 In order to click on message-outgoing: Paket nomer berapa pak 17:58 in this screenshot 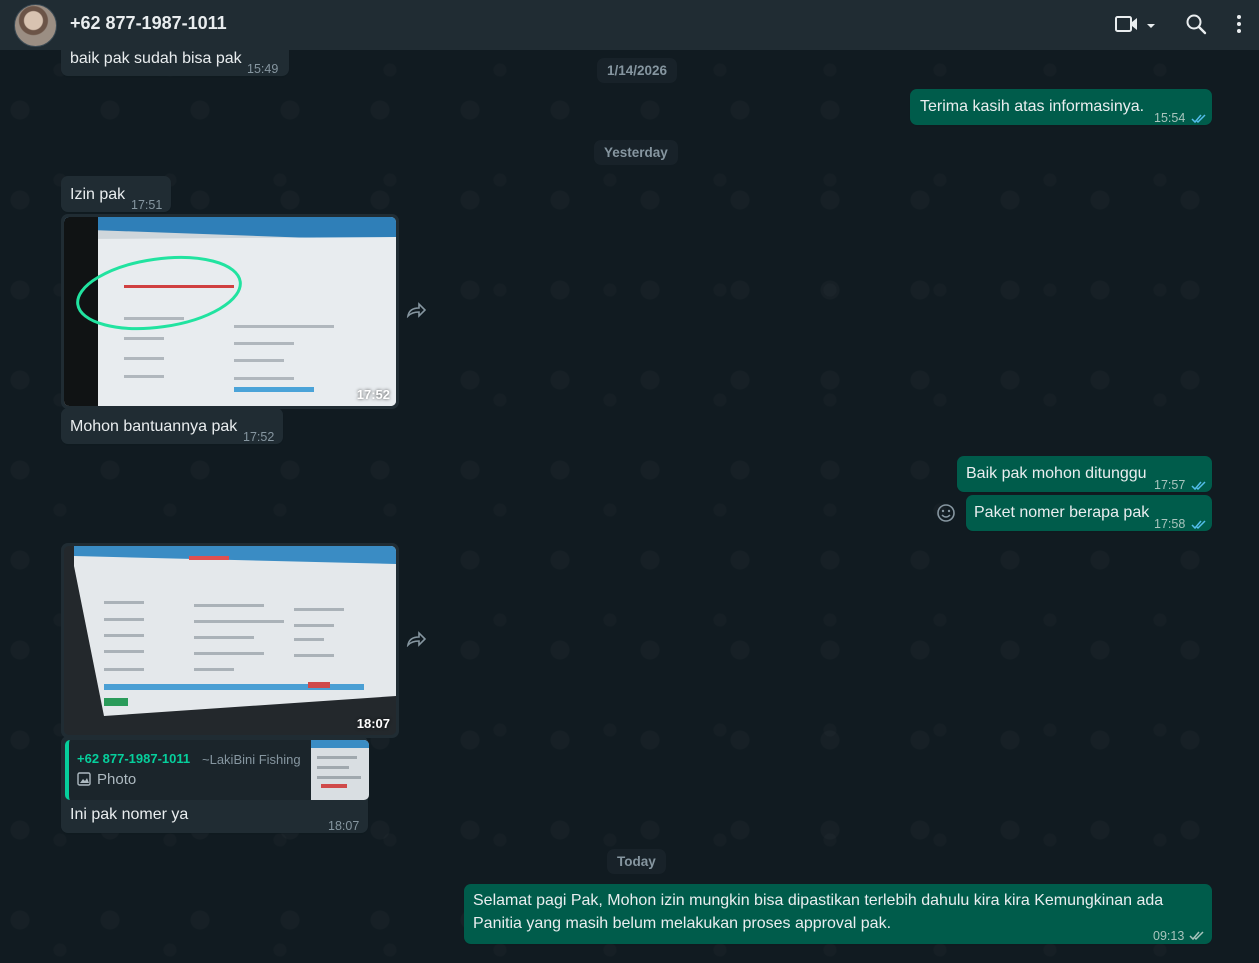, I will do `click(1089, 513)`.